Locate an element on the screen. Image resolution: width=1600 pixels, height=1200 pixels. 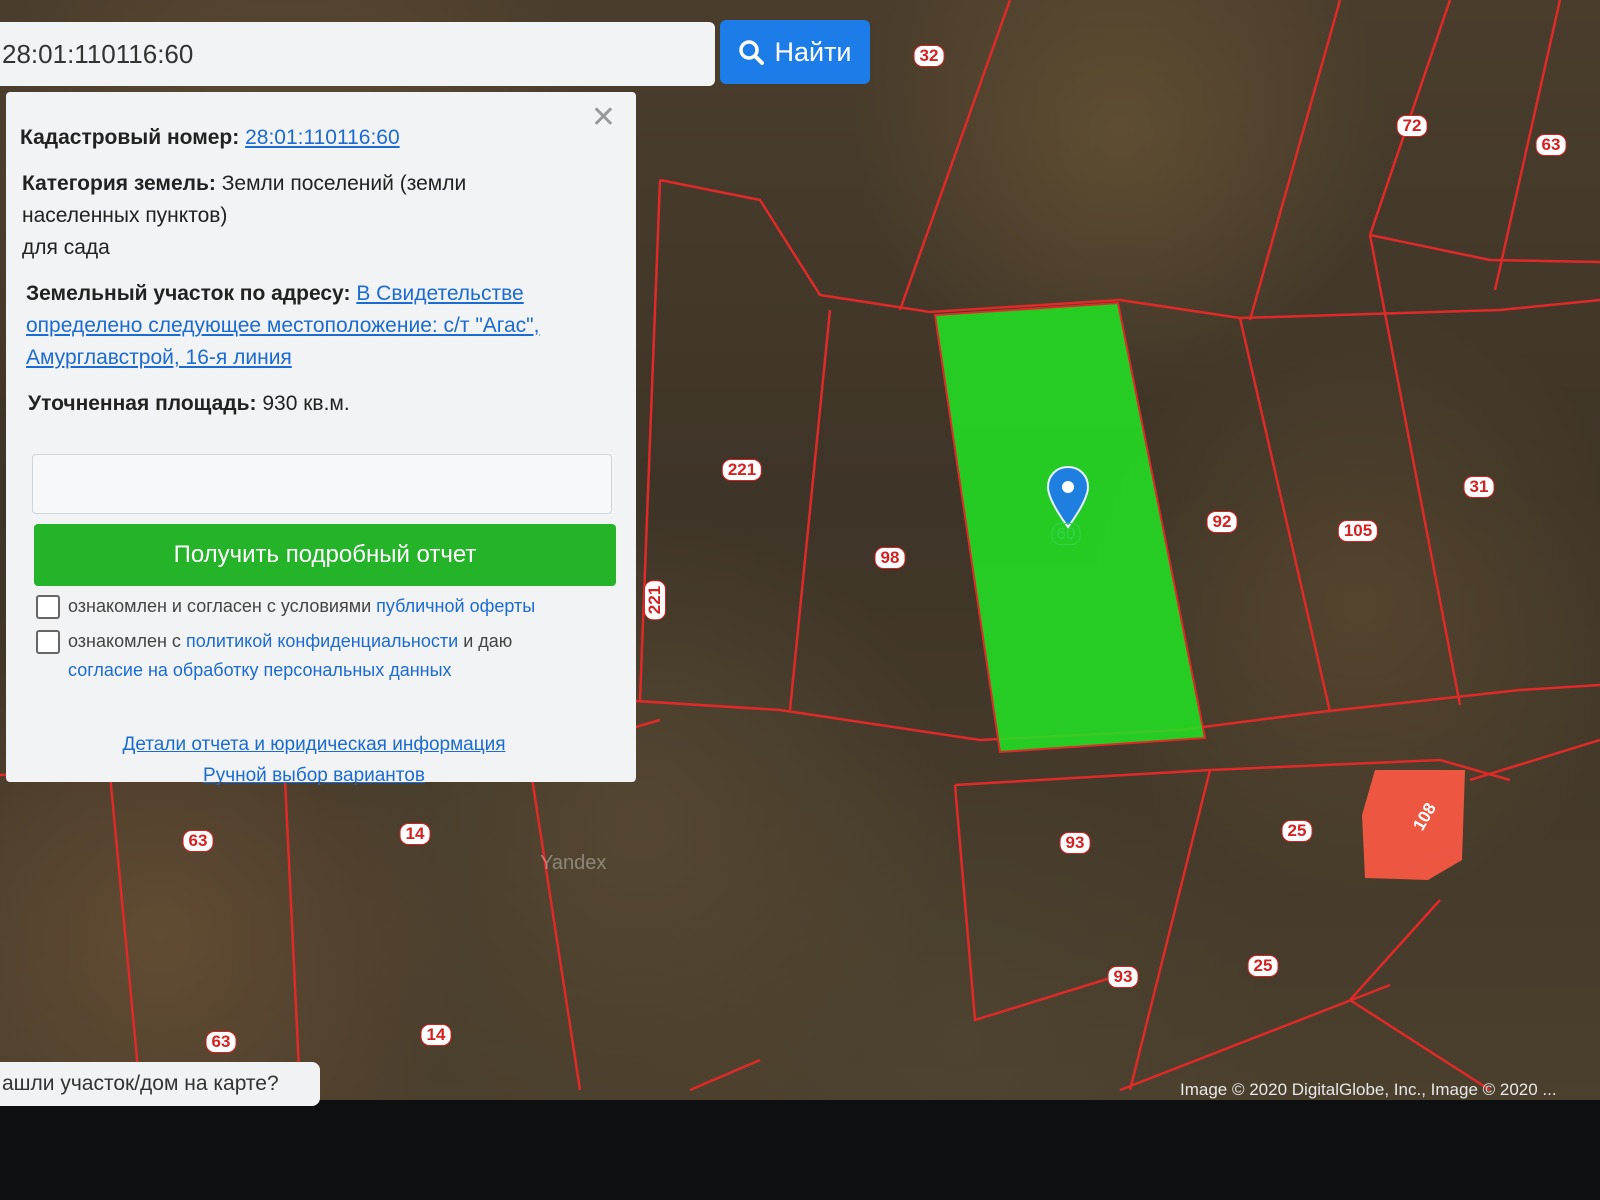
area-label: Уточненная площадь: is located at coordinates (142, 403).